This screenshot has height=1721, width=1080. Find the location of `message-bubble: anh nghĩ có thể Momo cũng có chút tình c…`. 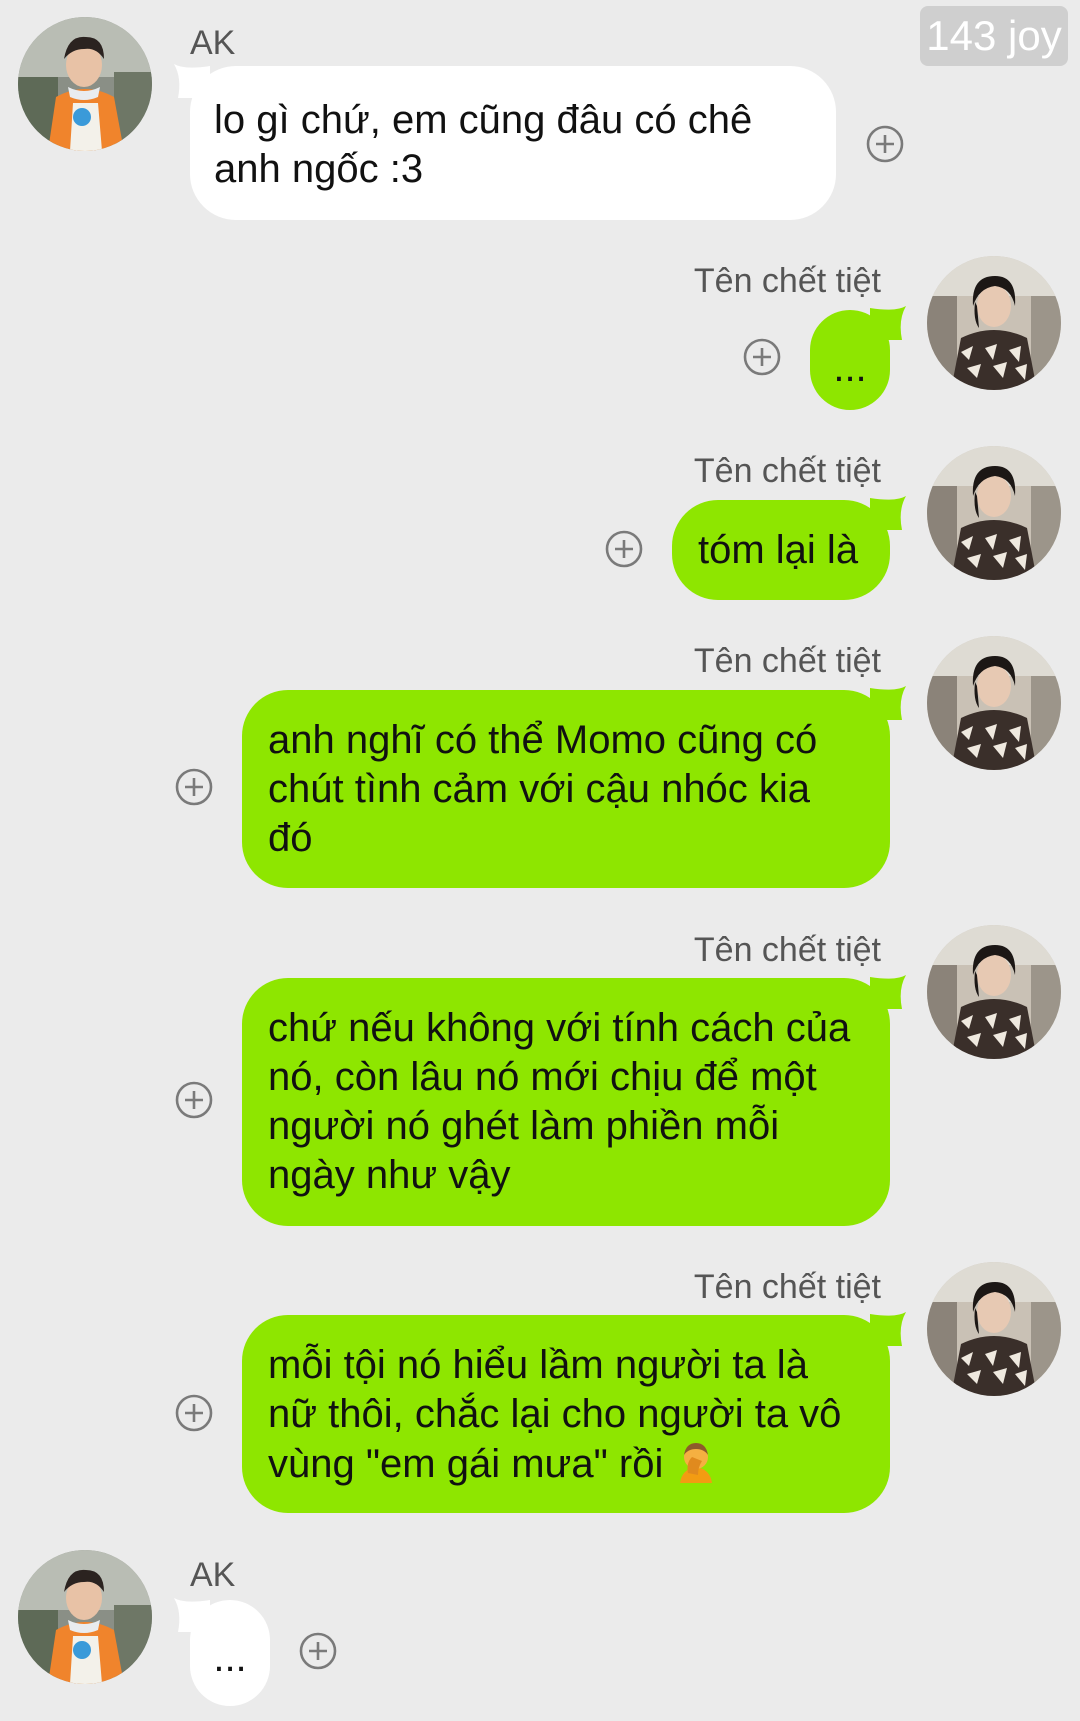

message-bubble: anh nghĩ có thể Momo cũng có chút tình c… is located at coordinates (566, 789).